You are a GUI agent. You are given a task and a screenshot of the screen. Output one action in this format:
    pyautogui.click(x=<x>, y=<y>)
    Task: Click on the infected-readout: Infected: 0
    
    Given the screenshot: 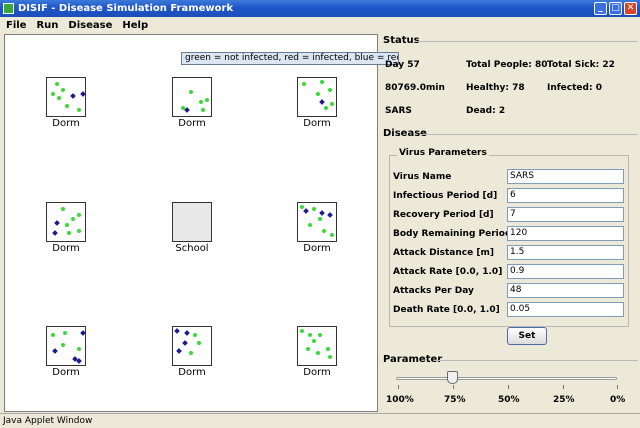 What is the action you would take?
    pyautogui.click(x=574, y=88)
    